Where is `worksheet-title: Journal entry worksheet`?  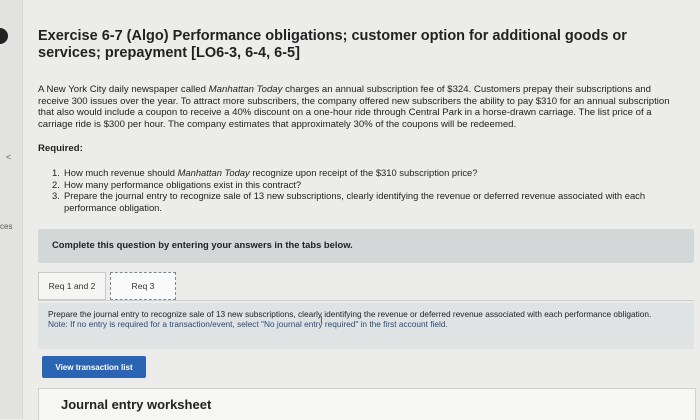 worksheet-title: Journal entry worksheet is located at coordinates (136, 404).